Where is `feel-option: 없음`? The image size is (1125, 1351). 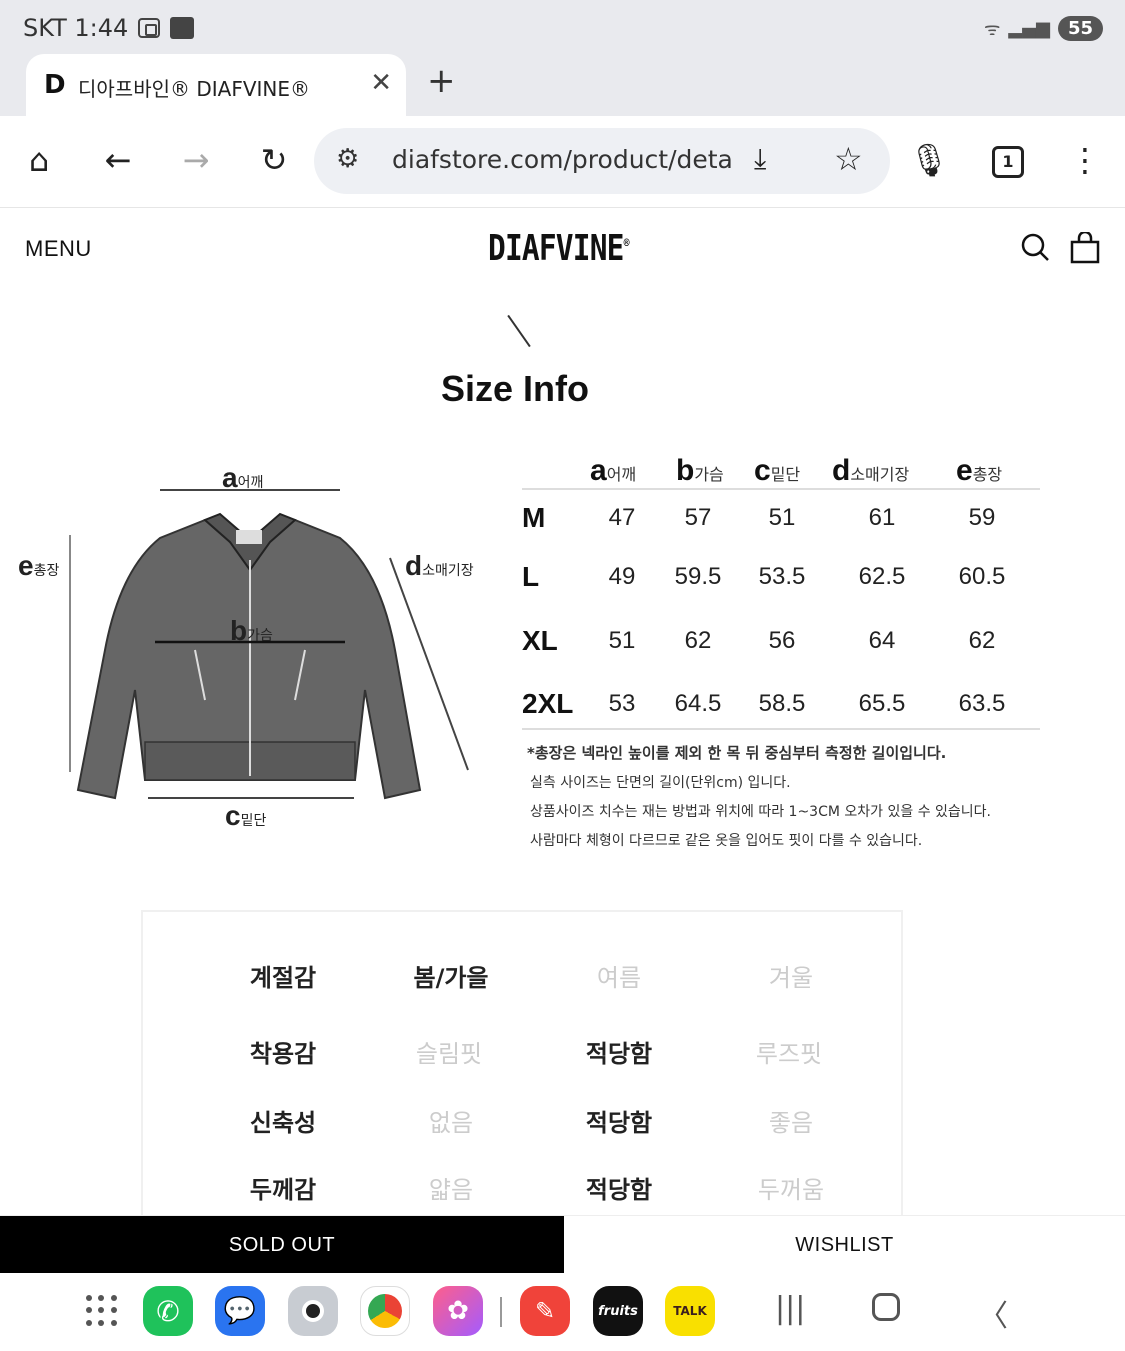
feel-option: 없음 is located at coordinates (451, 1123).